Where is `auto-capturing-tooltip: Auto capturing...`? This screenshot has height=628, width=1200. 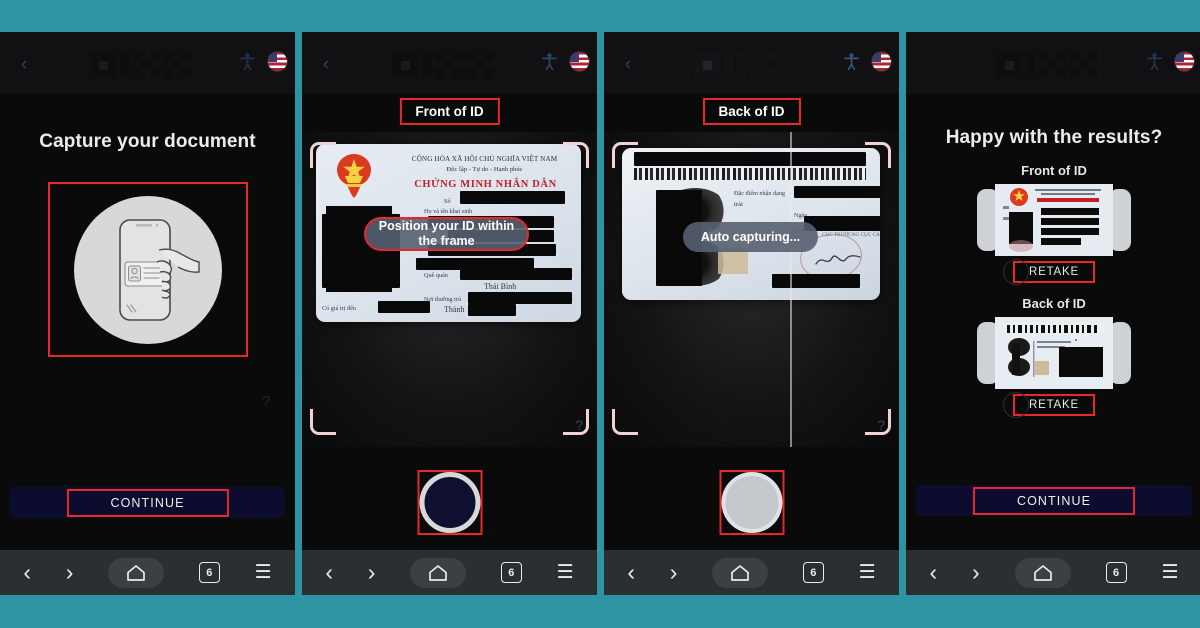
auto-capturing-tooltip: Auto capturing... is located at coordinates (750, 237).